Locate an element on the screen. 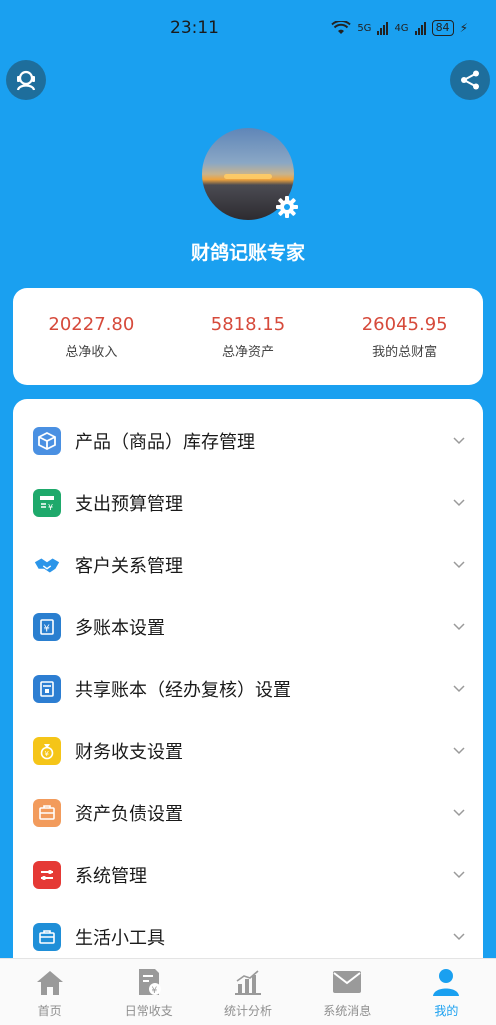 Image resolution: width=496 pixels, height=1025 pixels. status-bar: 23:11 5G 4G 84 ⚡ is located at coordinates (248, 28).